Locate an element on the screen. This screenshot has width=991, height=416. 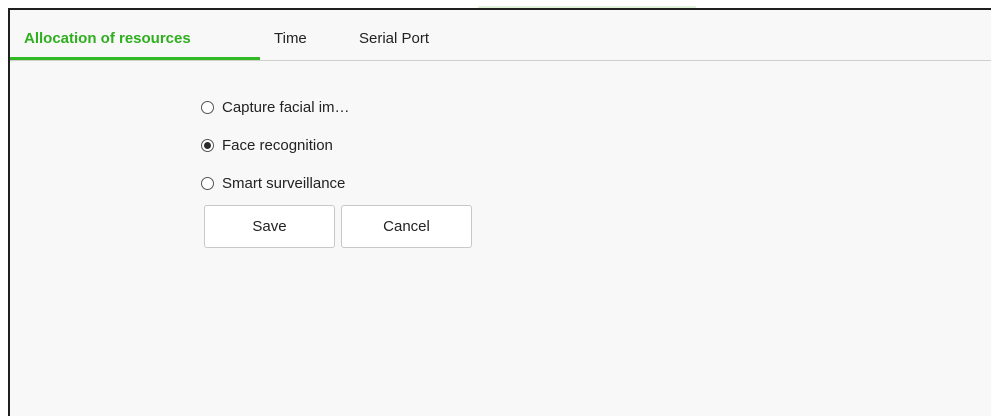
form-actions: Save Cancel is located at coordinates (338, 226).